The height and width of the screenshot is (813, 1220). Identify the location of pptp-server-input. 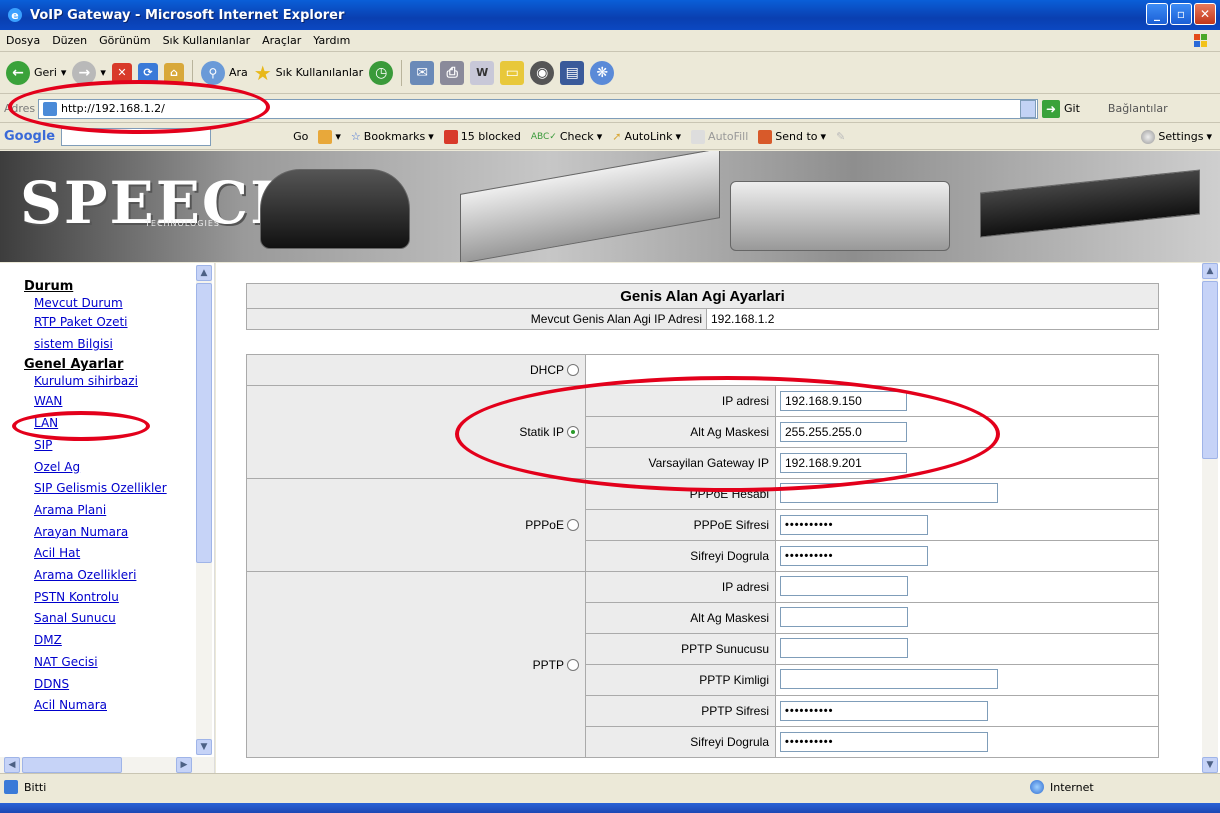
(844, 647).